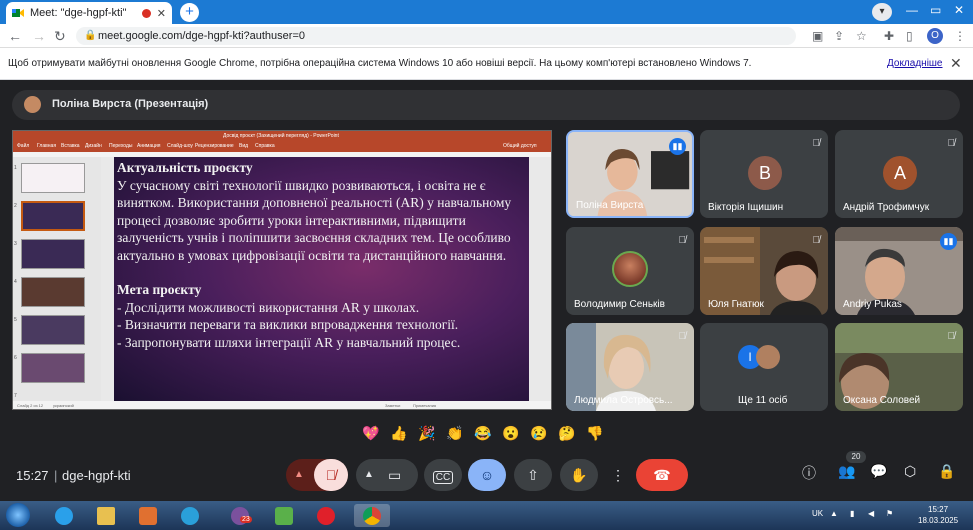  What do you see at coordinates (899, 271) in the screenshot?
I see `participant-tile: ▮▮ Andriy Pukas` at bounding box center [899, 271].